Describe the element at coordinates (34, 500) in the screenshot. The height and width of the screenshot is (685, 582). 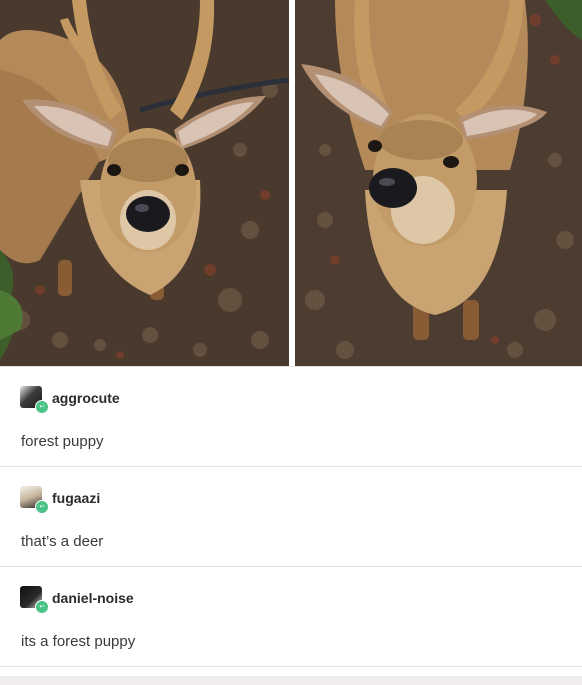
I see `light-avatar-icon: ↩` at that location.